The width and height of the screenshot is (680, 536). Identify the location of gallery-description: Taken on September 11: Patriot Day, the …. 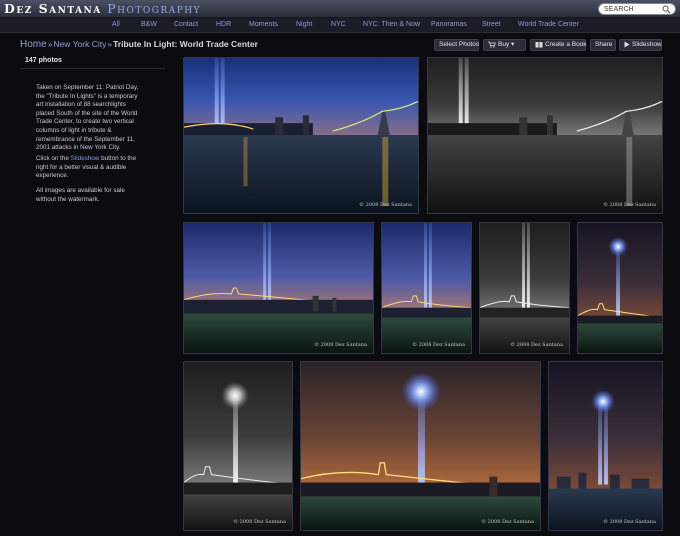
(87, 118).